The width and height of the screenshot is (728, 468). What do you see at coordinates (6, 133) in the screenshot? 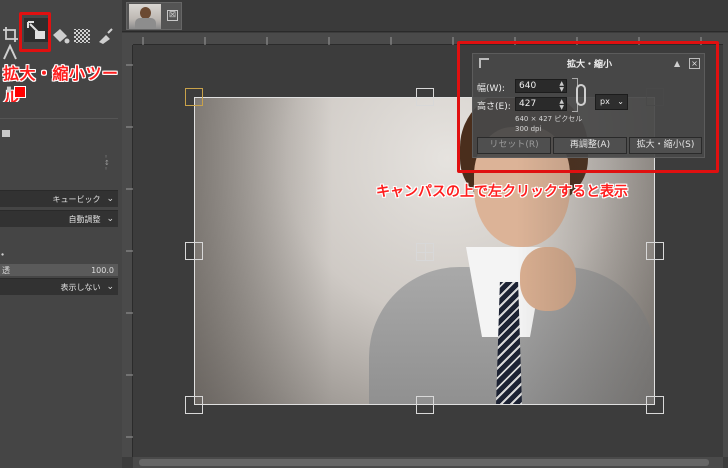
I see `transform-layer-icon` at bounding box center [6, 133].